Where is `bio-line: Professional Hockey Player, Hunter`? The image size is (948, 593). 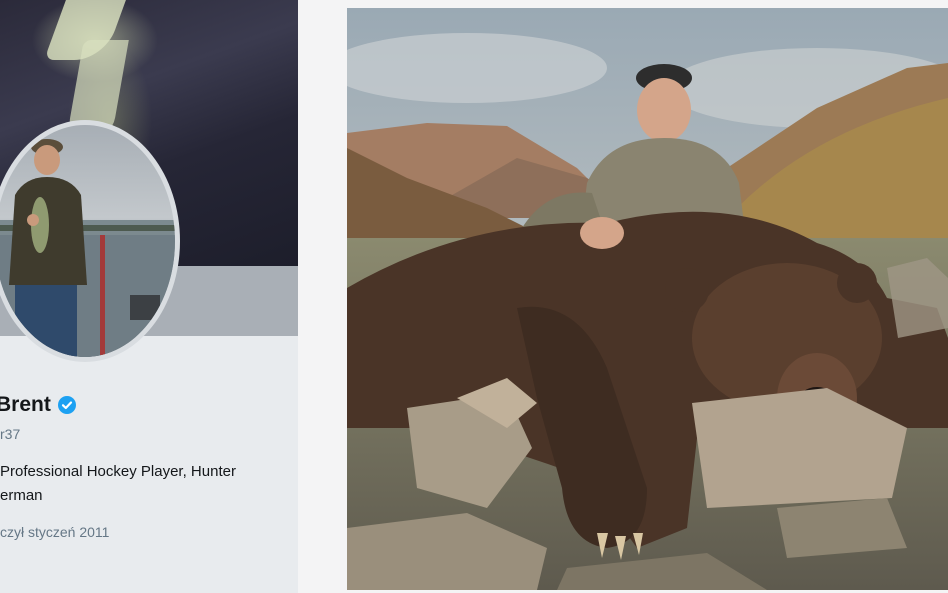 bio-line: Professional Hockey Player, Hunter is located at coordinates (118, 471).